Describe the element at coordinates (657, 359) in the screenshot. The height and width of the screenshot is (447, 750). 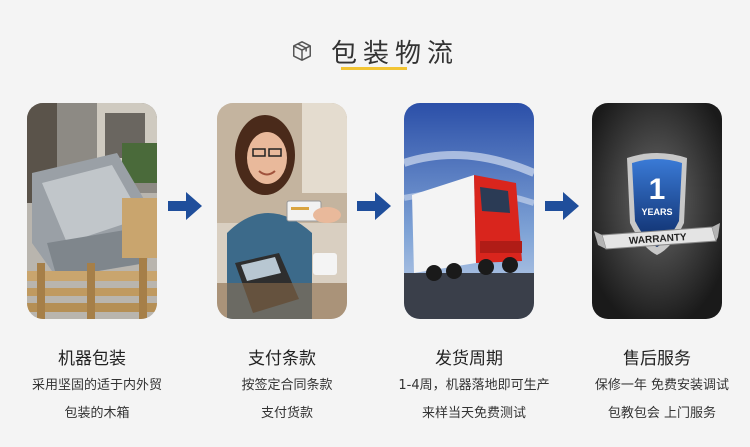
I see `step-title-after-sales: 售后服务` at that location.